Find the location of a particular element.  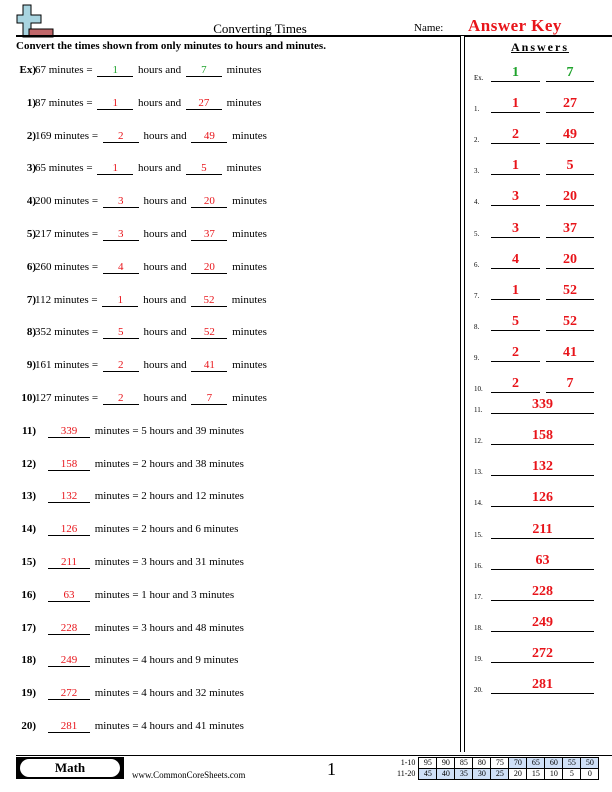

question-body: 200 minutes = 3 hours and 20 minutes is located at coordinates (151, 202).